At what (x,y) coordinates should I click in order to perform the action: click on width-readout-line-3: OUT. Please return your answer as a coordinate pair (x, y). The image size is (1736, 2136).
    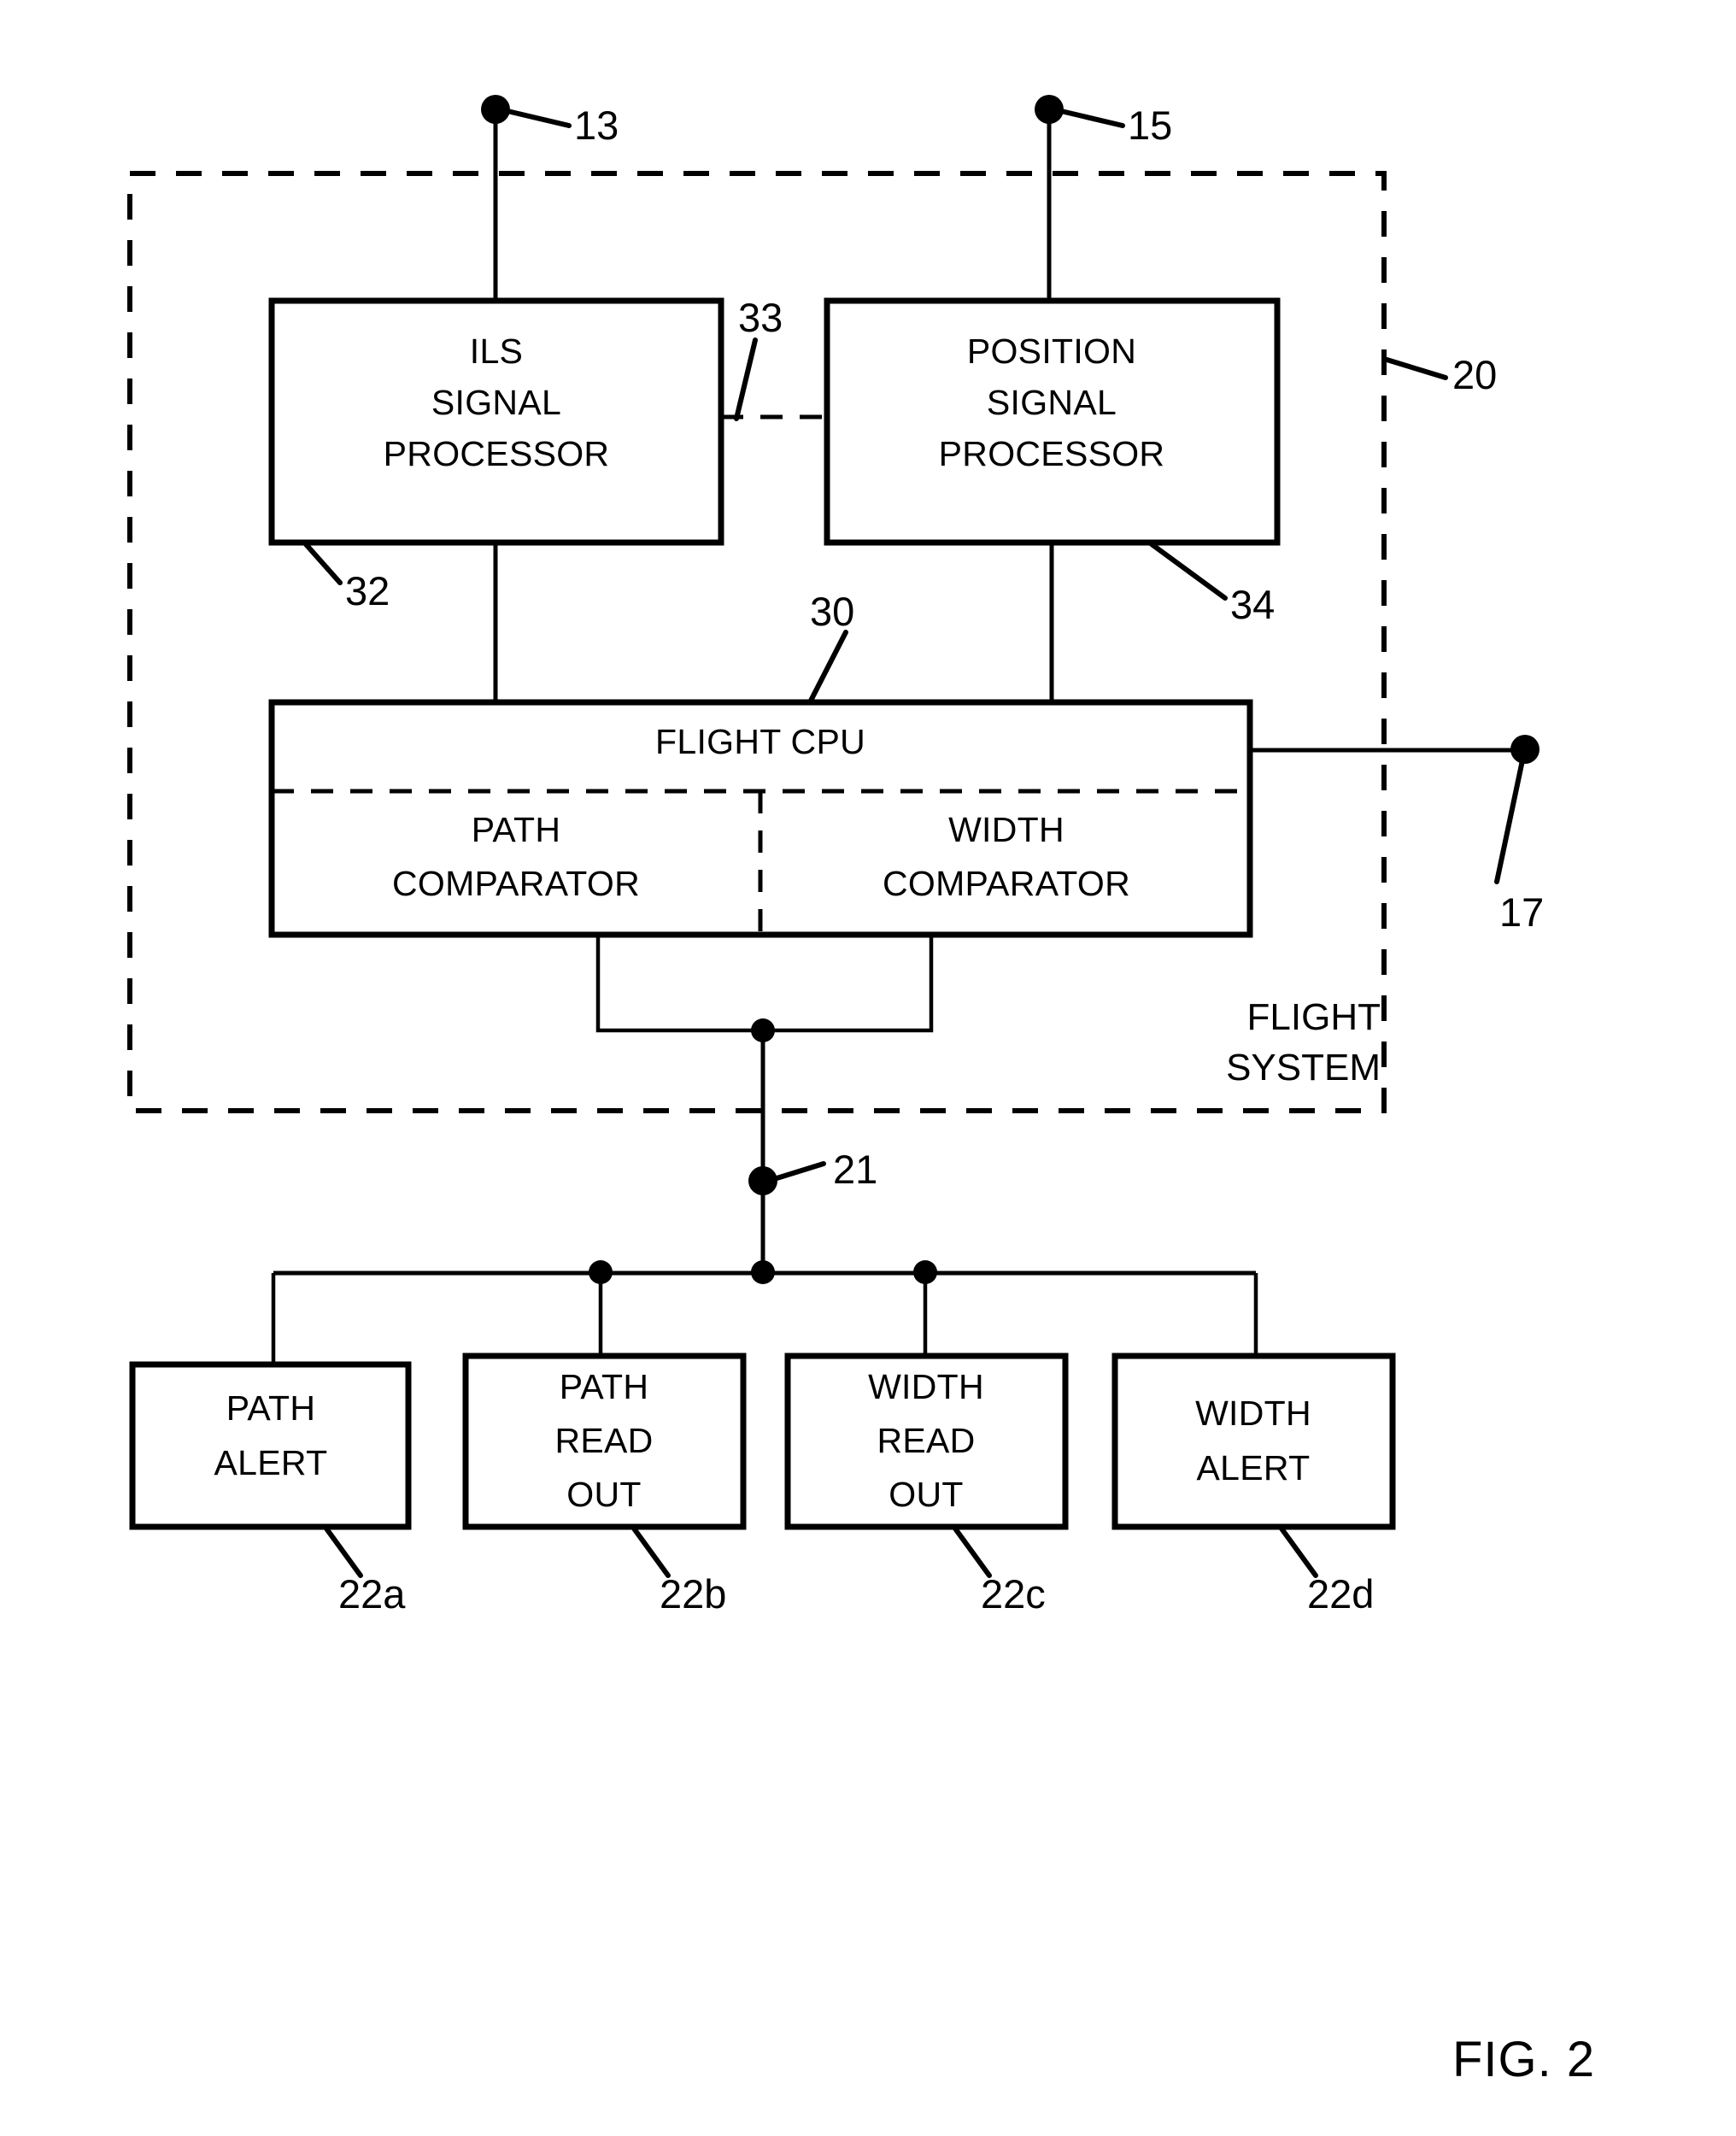
    Looking at the image, I should click on (926, 1494).